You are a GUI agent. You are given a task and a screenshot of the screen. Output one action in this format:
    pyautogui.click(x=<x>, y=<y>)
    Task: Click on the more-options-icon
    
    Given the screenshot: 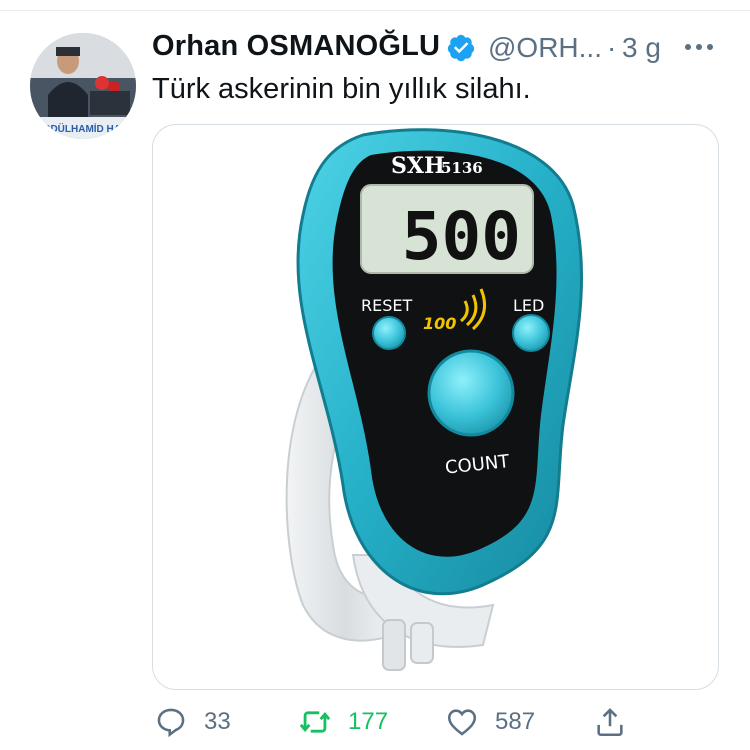 What is the action you would take?
    pyautogui.click(x=699, y=47)
    